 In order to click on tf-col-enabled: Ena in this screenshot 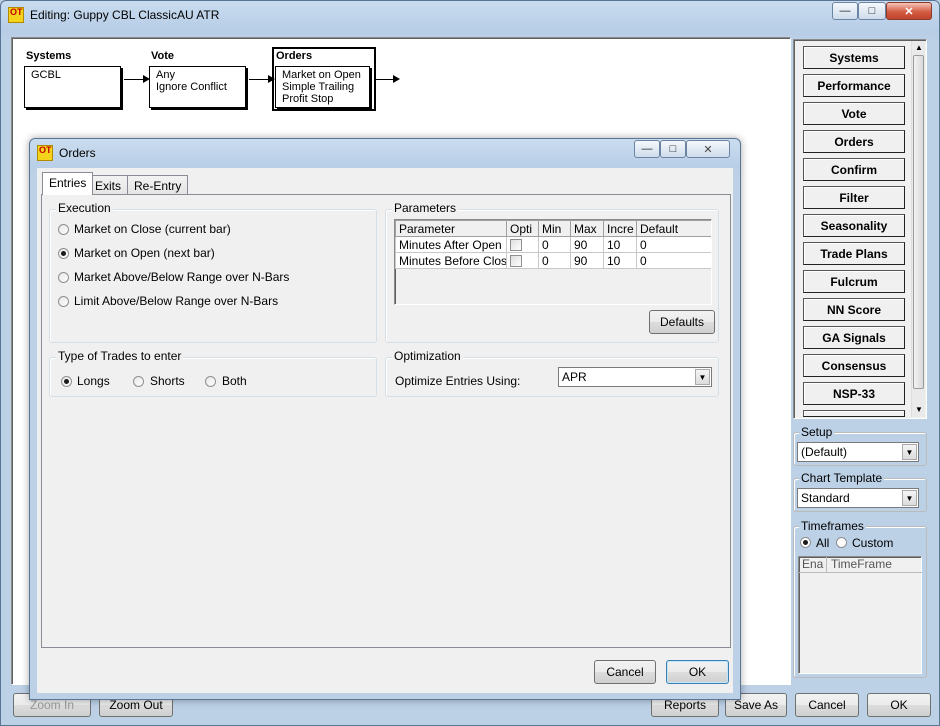, I will do `click(813, 565)`.